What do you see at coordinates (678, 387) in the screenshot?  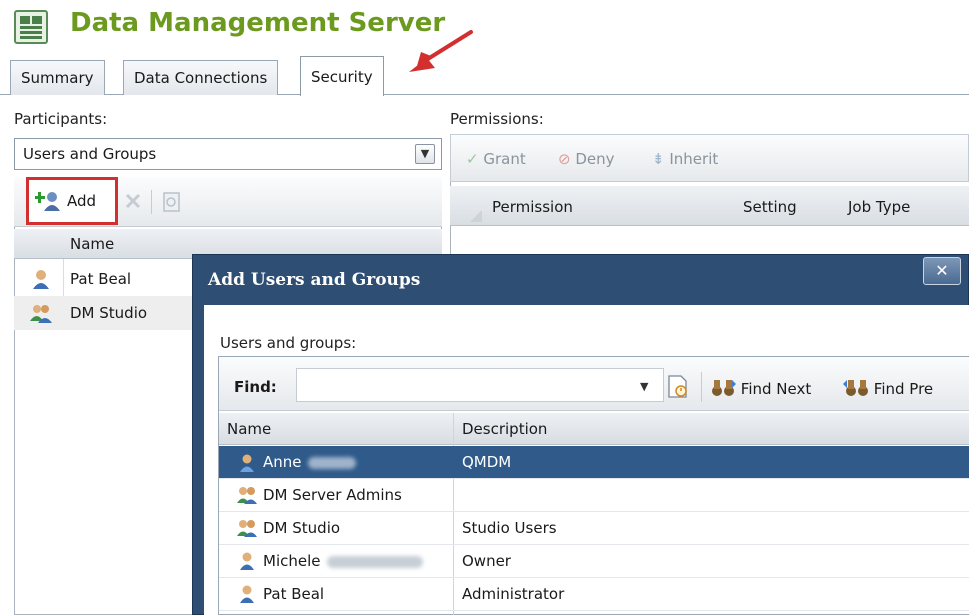 I see `find-options-icon` at bounding box center [678, 387].